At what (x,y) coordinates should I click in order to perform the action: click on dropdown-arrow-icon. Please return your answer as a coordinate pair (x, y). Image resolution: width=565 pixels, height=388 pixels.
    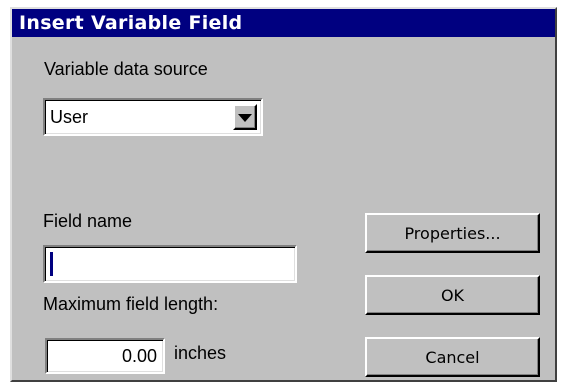
    Looking at the image, I should click on (245, 117).